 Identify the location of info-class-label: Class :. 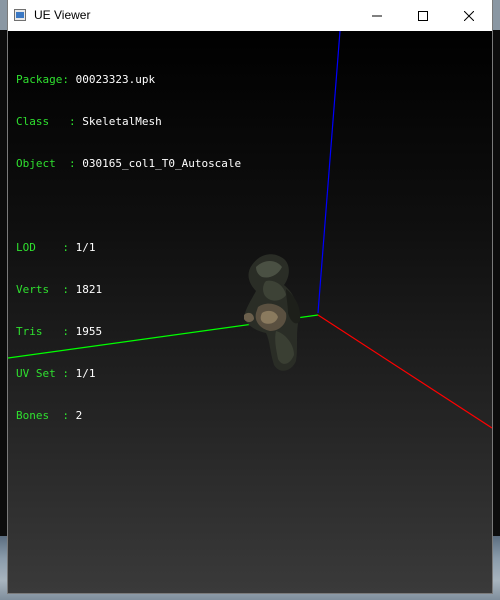
(49, 121).